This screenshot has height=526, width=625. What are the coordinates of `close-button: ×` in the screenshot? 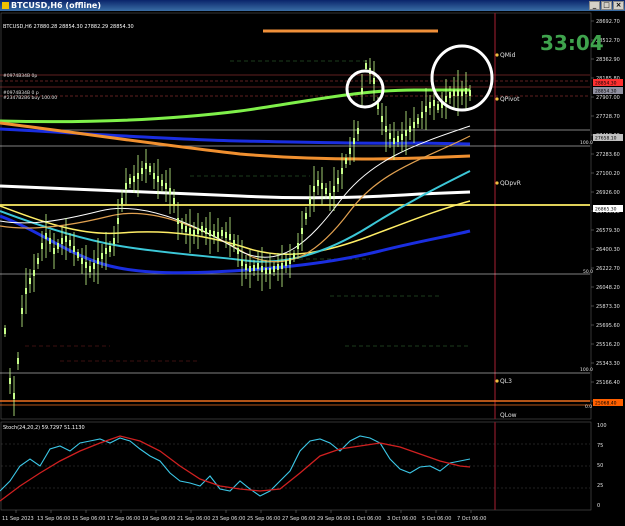 It's located at (618, 5).